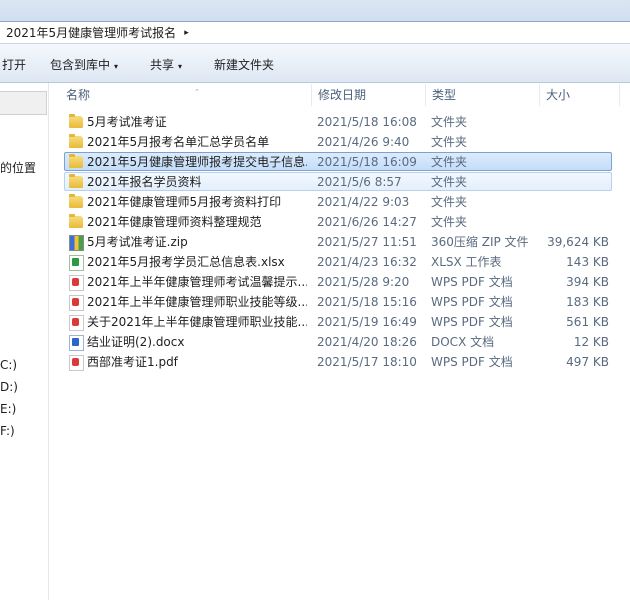 This screenshot has height=600, width=630. I want to click on file-modified-date: 2021/4/23 16:32, so click(367, 262).